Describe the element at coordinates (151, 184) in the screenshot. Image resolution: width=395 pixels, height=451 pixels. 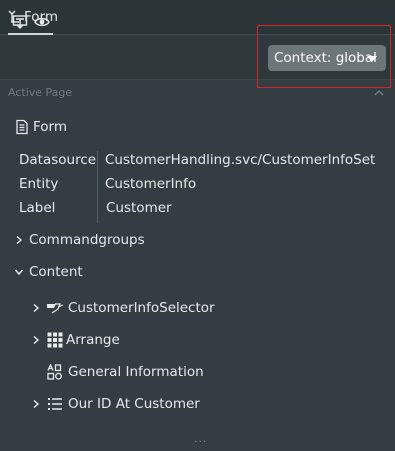
I see `property-value: CustomerInfo` at that location.